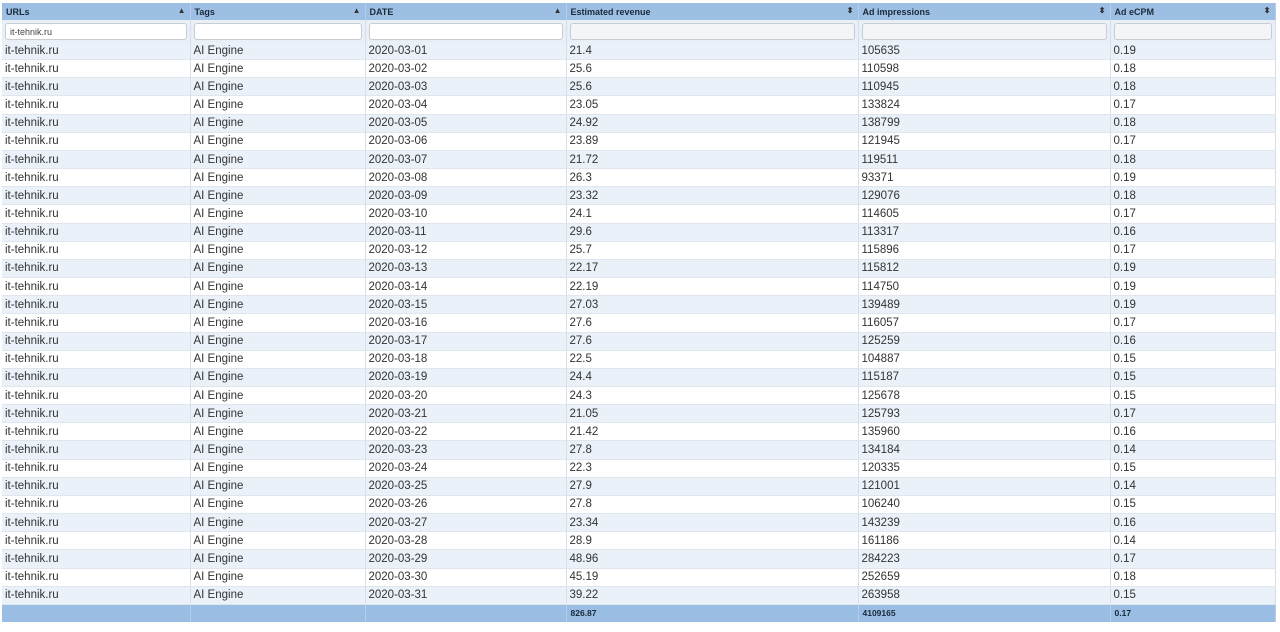 The height and width of the screenshot is (632, 1280). What do you see at coordinates (984, 11) in the screenshot?
I see `column-header-impressions: Ad impressions ⬍` at bounding box center [984, 11].